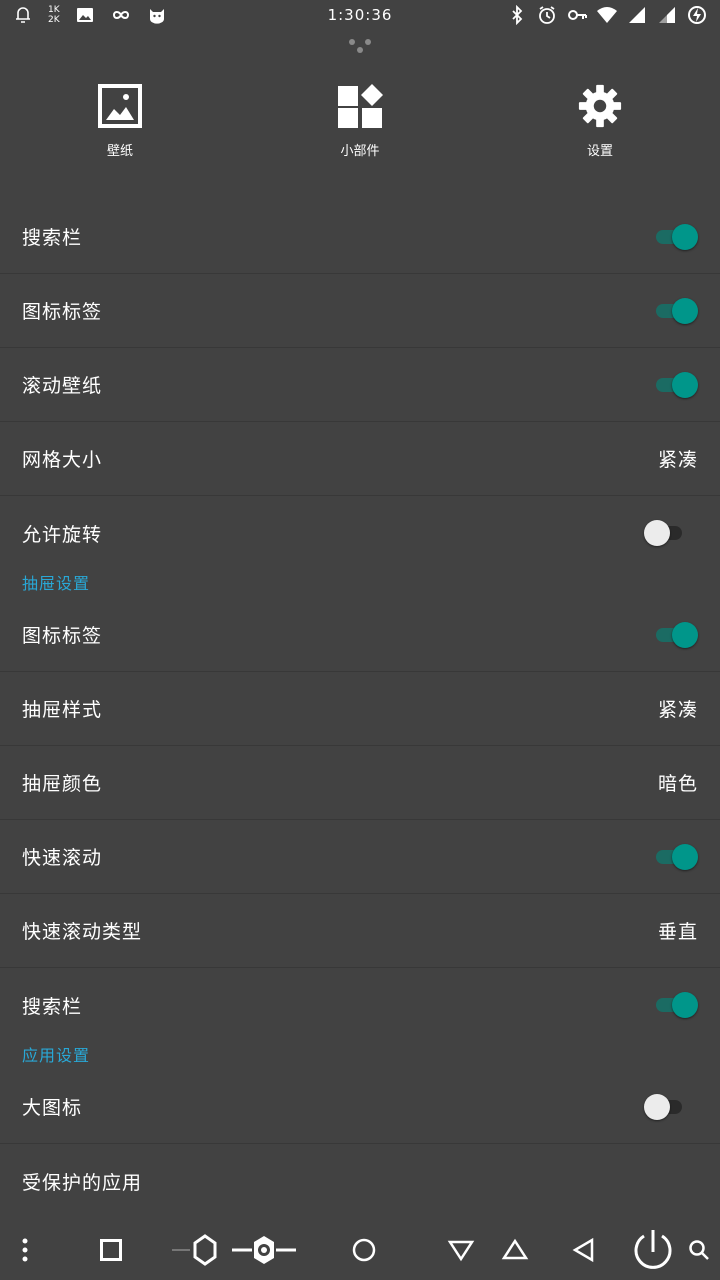 The image size is (720, 1280). Describe the element at coordinates (653, 1250) in the screenshot. I see `power-icon` at that location.